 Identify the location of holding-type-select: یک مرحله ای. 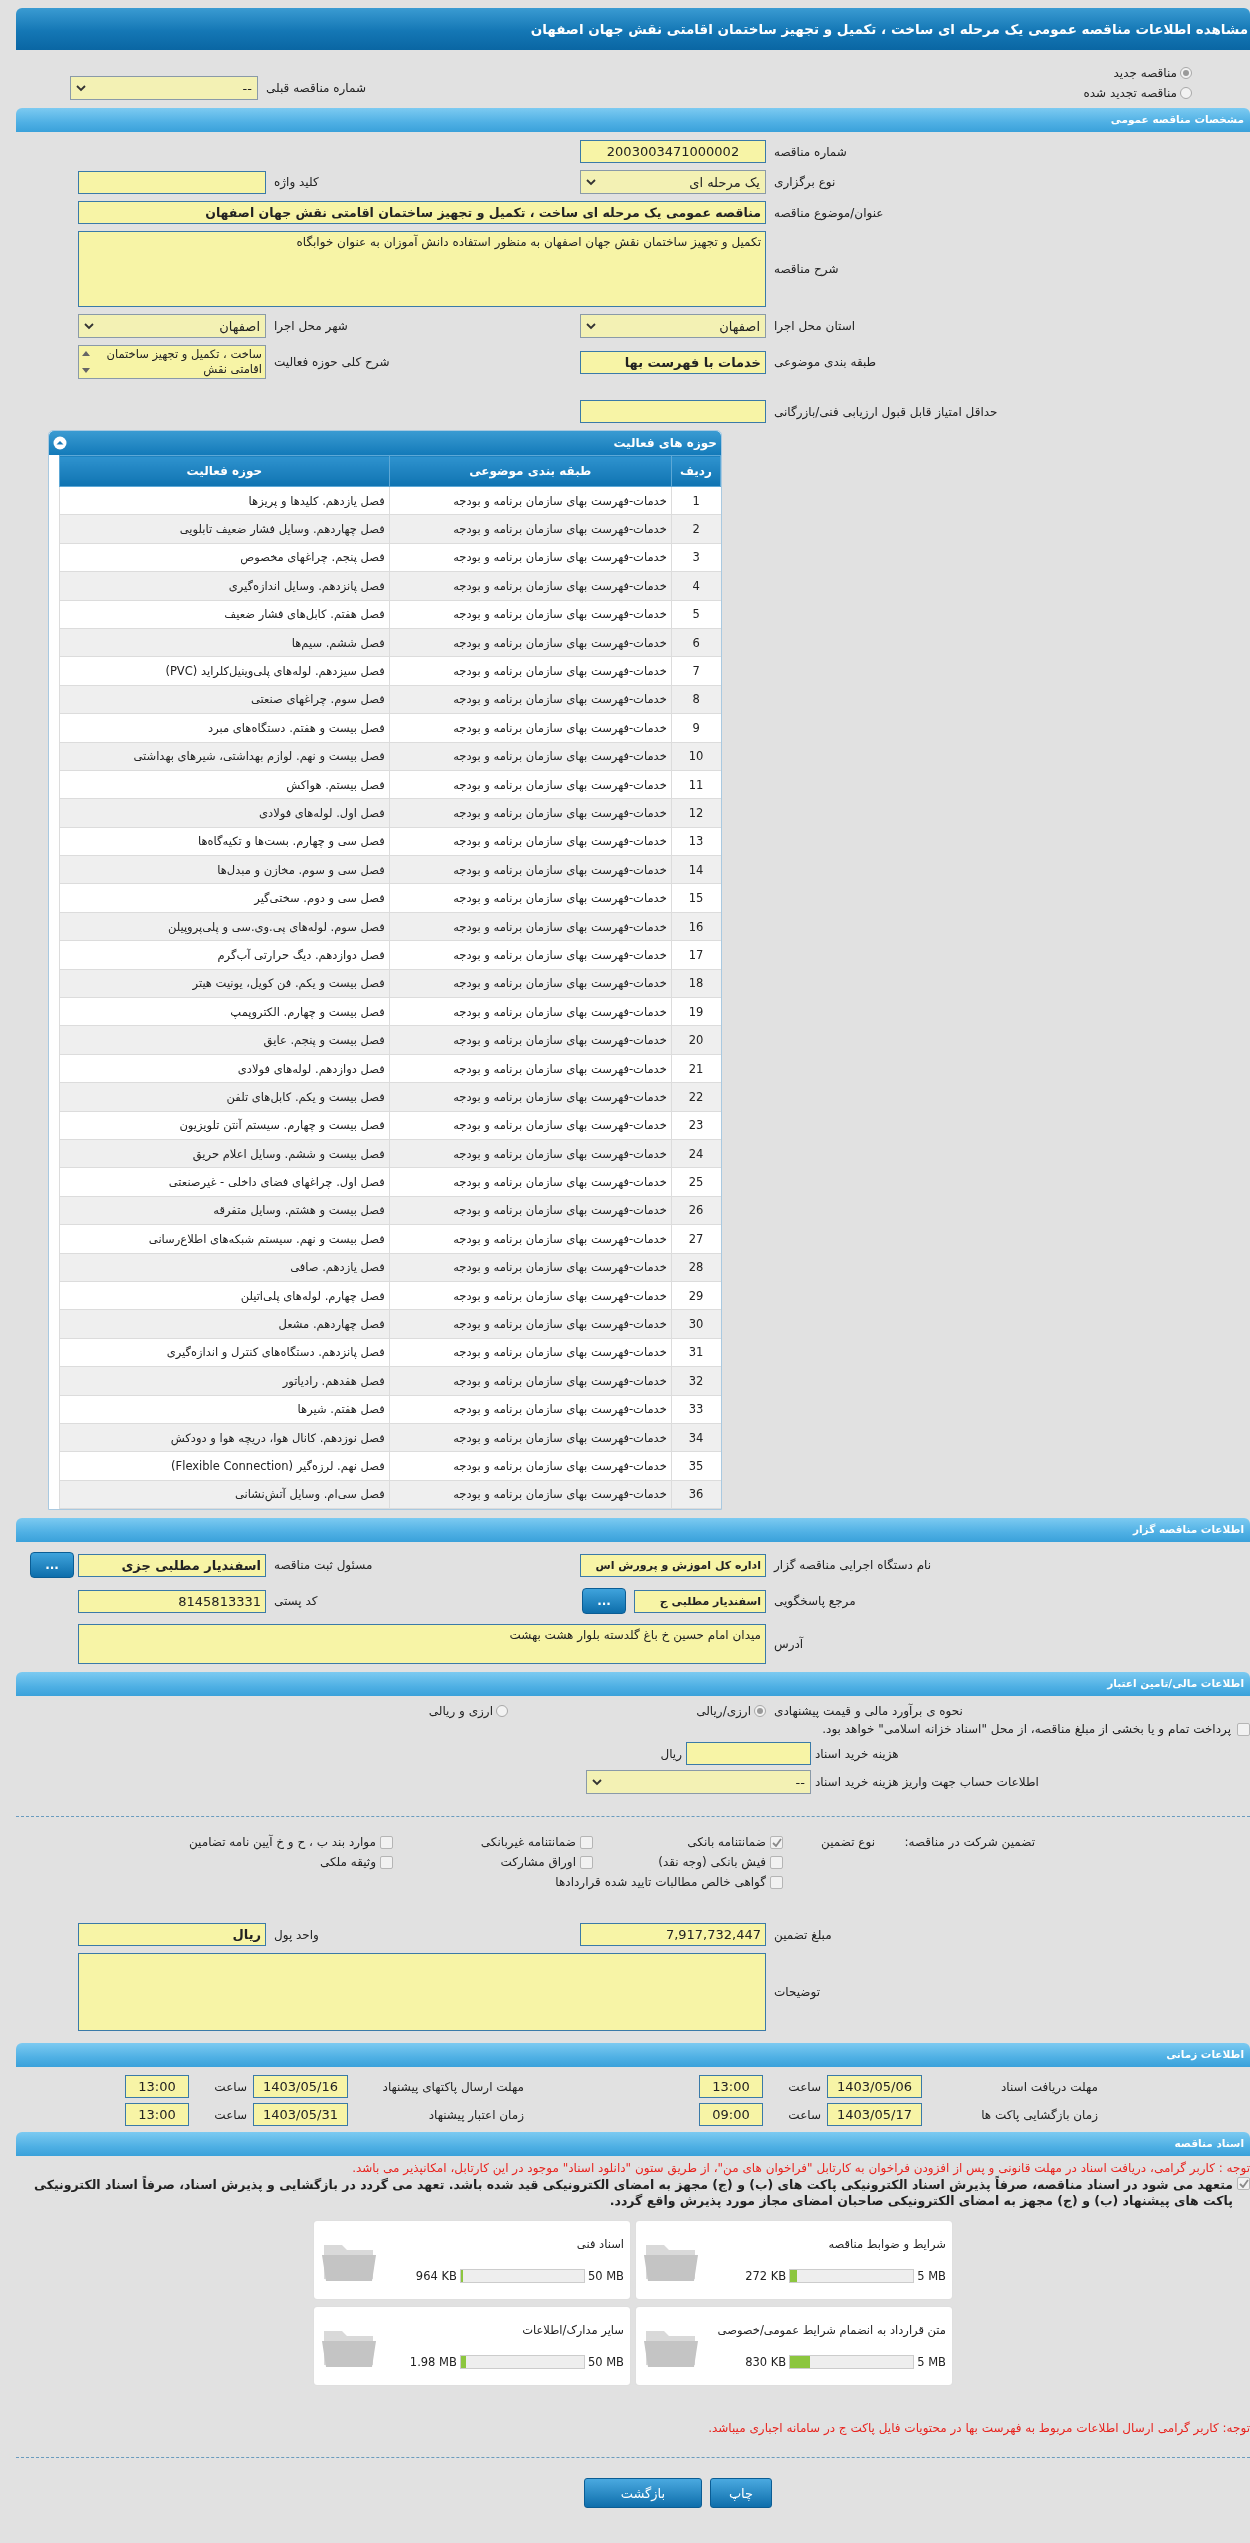
(673, 182).